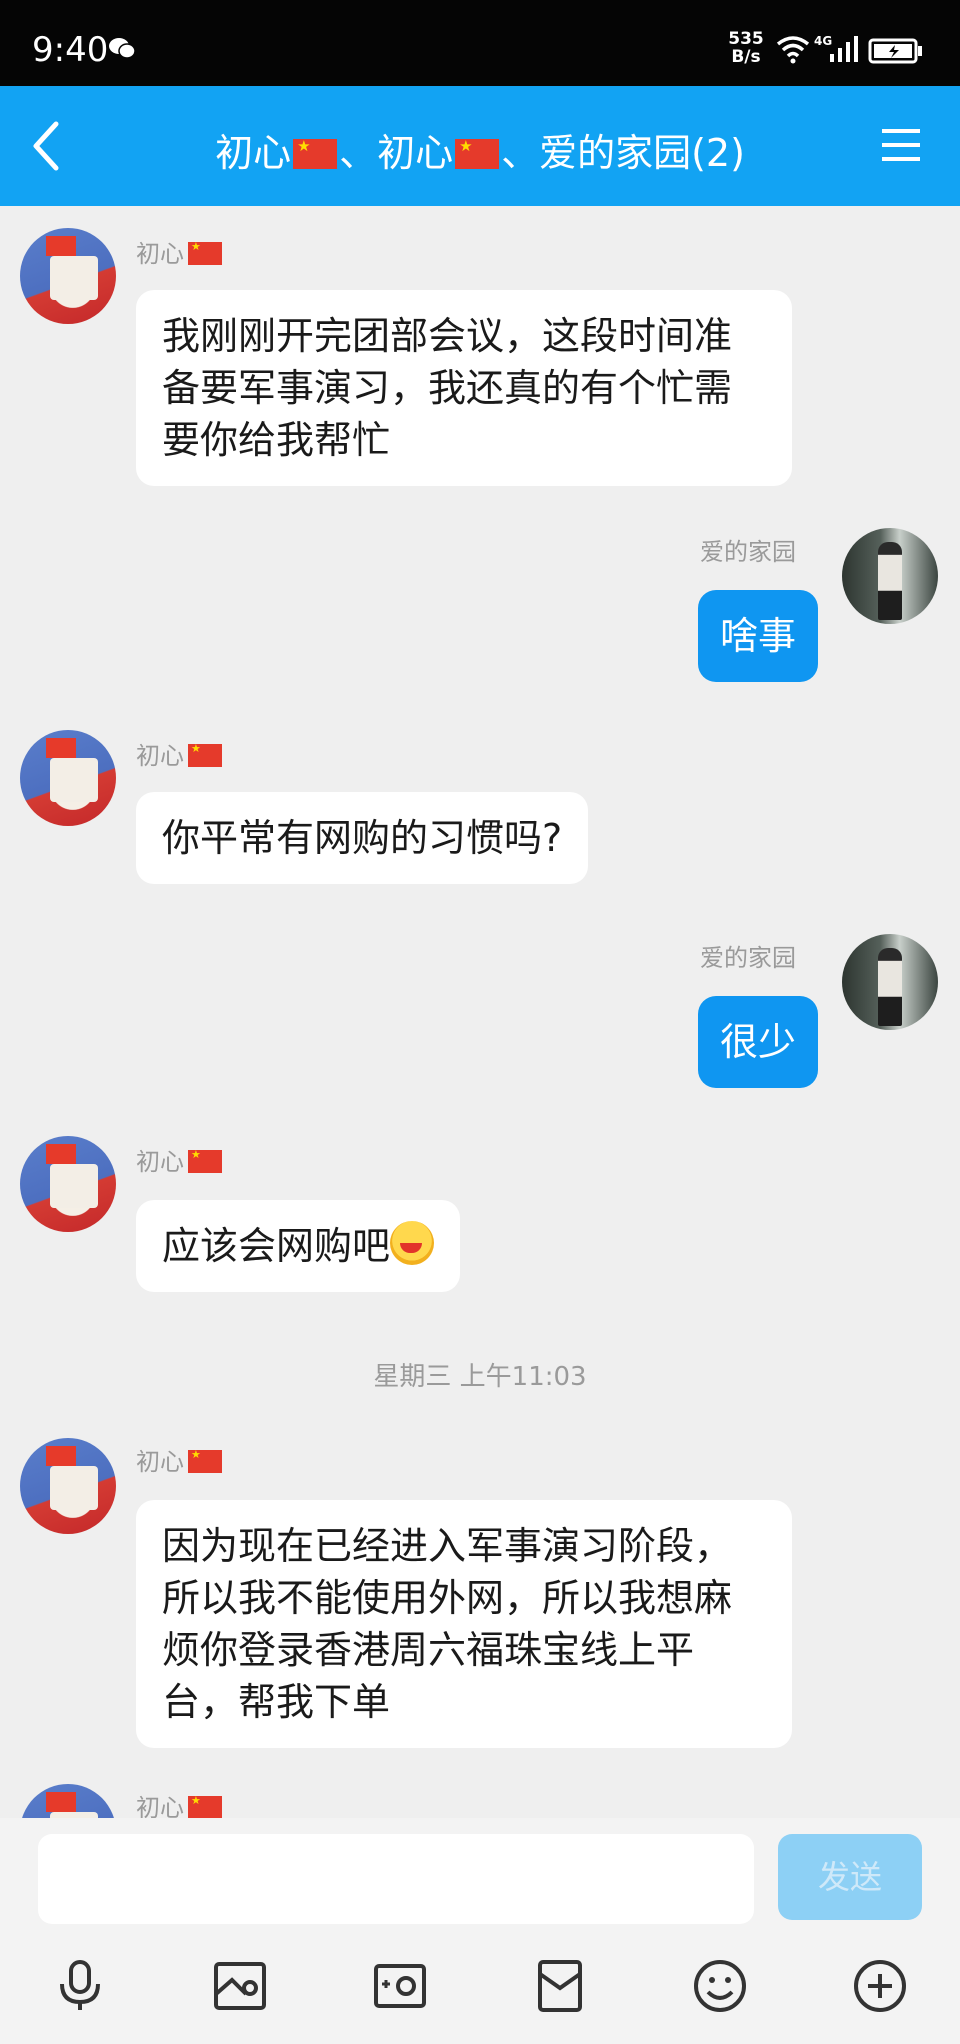  What do you see at coordinates (362, 838) in the screenshot?
I see `message-bubble: 你平常有网购的习惯吗?` at bounding box center [362, 838].